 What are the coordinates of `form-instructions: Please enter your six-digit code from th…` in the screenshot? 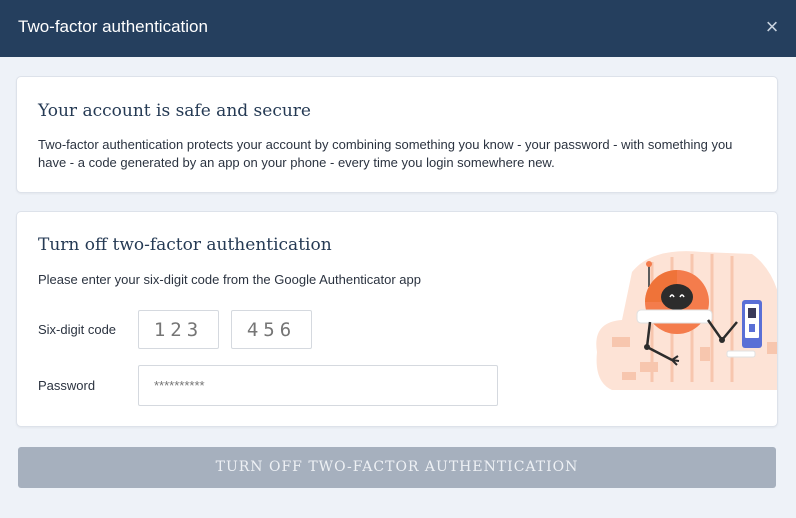 It's located at (229, 279).